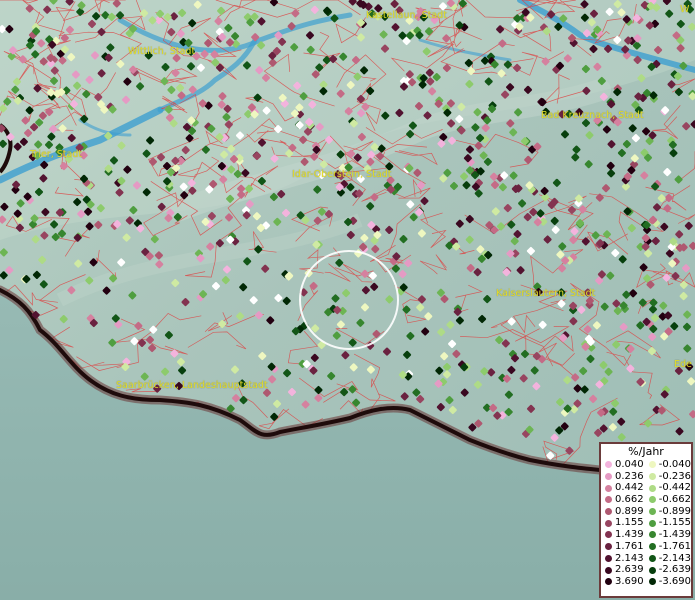 Image resolution: width=695 pixels, height=600 pixels. I want to click on legend-value: 0.236, so click(629, 476).